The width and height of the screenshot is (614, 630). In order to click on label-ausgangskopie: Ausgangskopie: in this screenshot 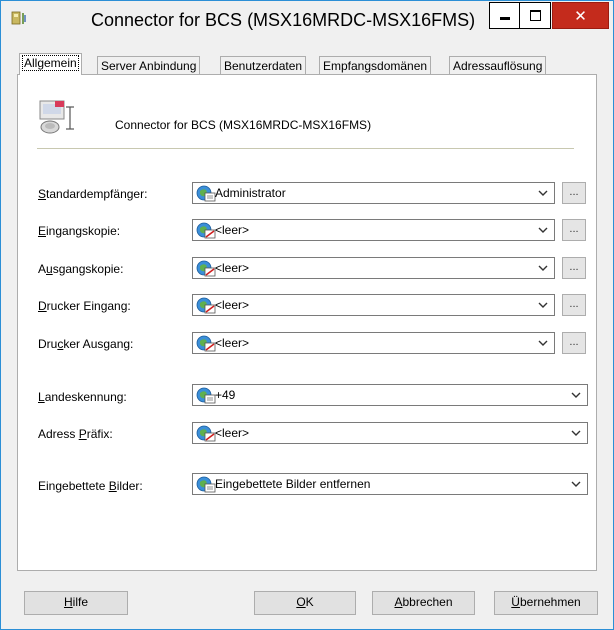, I will do `click(81, 269)`.